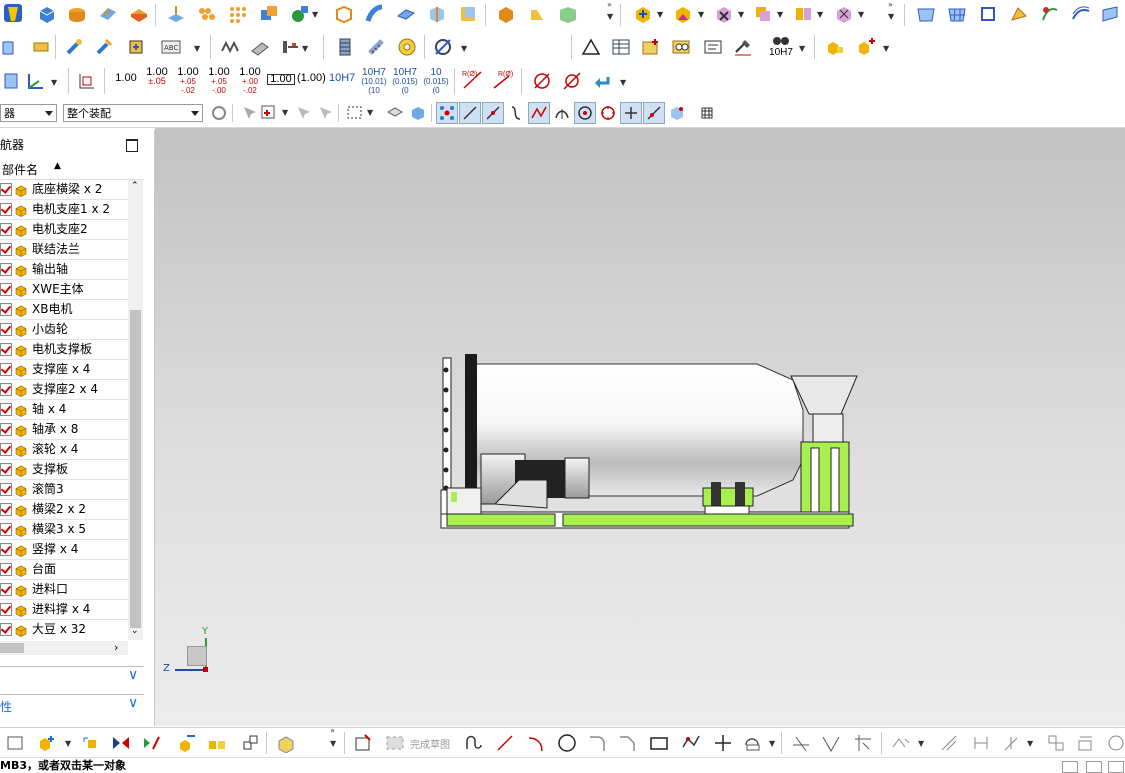 The width and height of the screenshot is (1125, 773). Describe the element at coordinates (219, 113) in the screenshot. I see `filter-settings-icon` at that location.